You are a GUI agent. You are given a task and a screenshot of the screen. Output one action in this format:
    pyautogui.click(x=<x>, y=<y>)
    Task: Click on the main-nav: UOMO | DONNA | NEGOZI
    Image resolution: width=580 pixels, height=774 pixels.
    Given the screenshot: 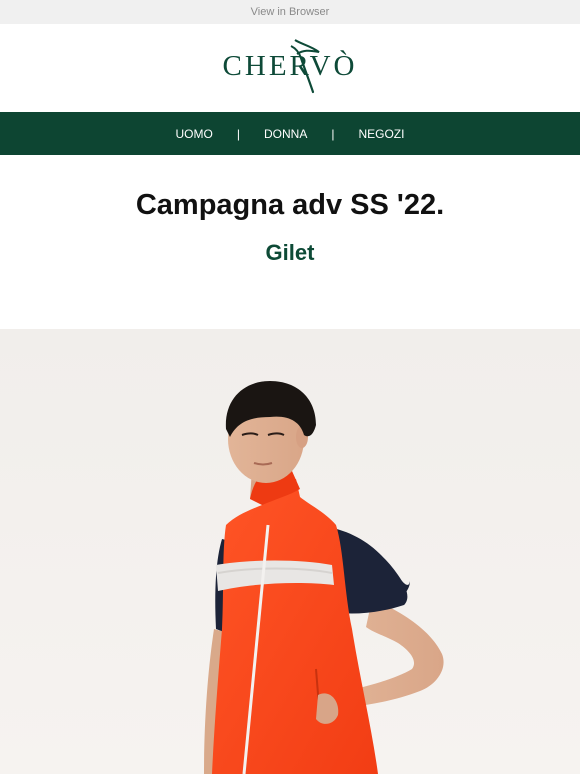 What is the action you would take?
    pyautogui.click(x=290, y=133)
    